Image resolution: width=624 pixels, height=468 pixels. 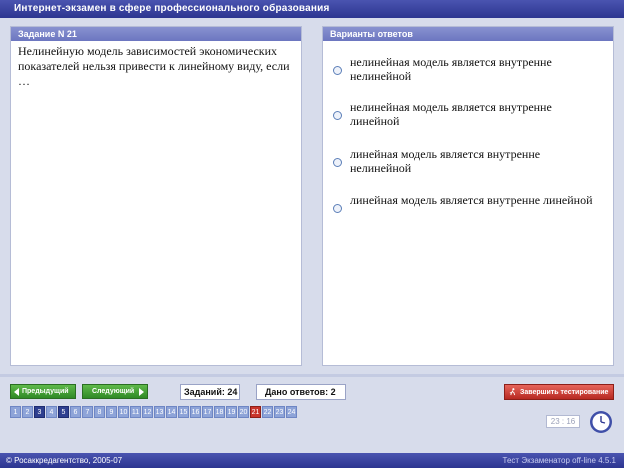 What do you see at coordinates (267, 412) in the screenshot?
I see `question-number-22: 22` at bounding box center [267, 412].